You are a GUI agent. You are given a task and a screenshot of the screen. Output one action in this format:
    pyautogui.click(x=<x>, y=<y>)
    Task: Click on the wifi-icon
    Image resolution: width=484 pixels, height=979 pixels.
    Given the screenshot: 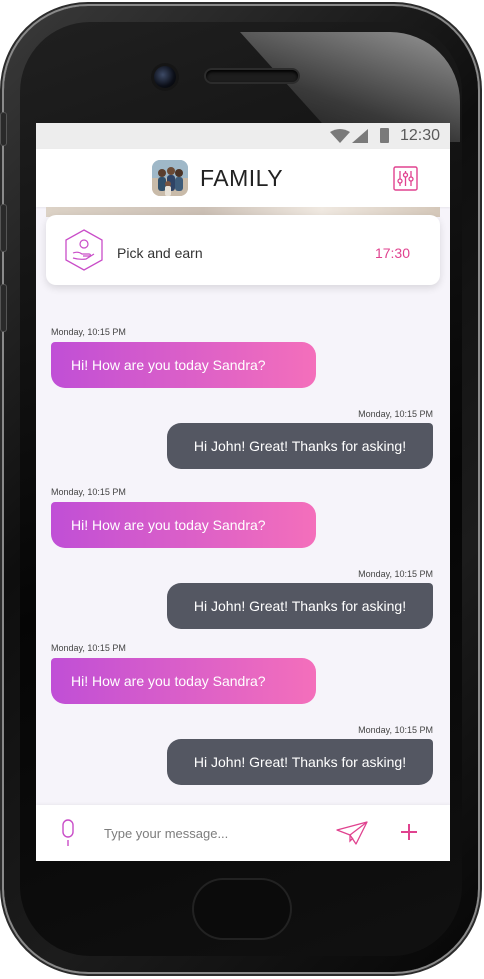 What is the action you would take?
    pyautogui.click(x=340, y=136)
    